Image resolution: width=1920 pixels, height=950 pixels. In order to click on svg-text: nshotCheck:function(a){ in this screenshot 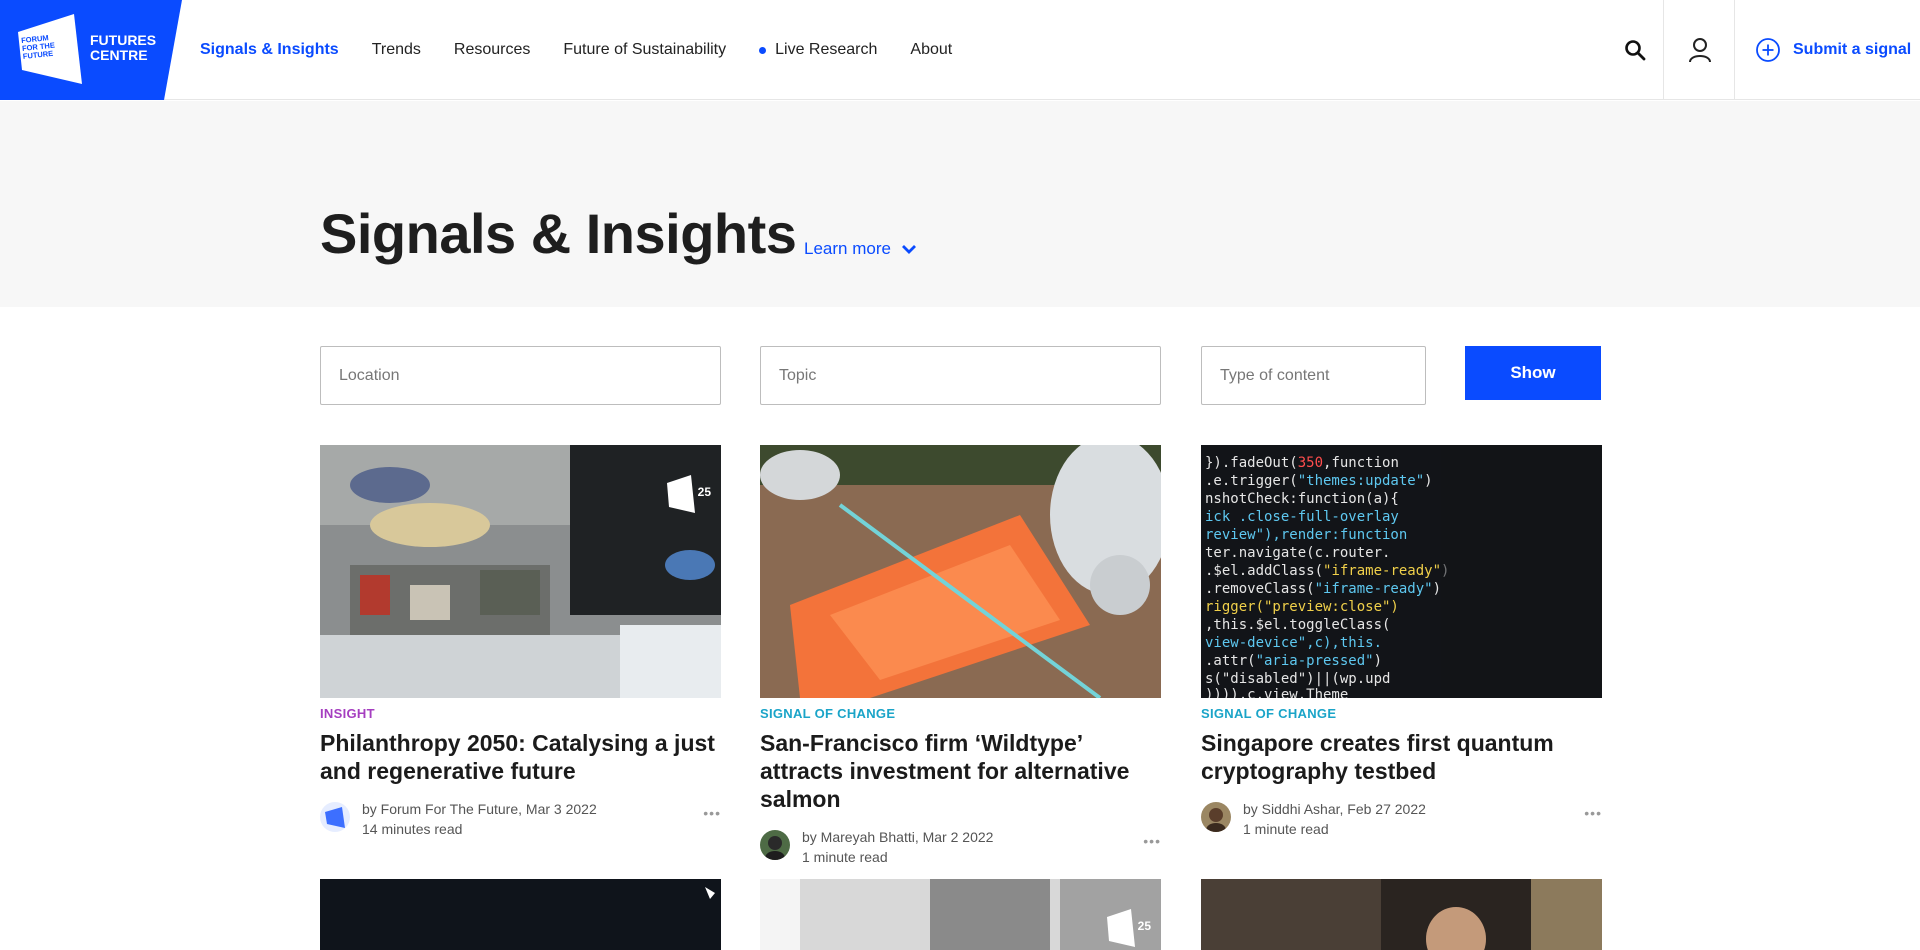, I will do `click(1302, 499)`.